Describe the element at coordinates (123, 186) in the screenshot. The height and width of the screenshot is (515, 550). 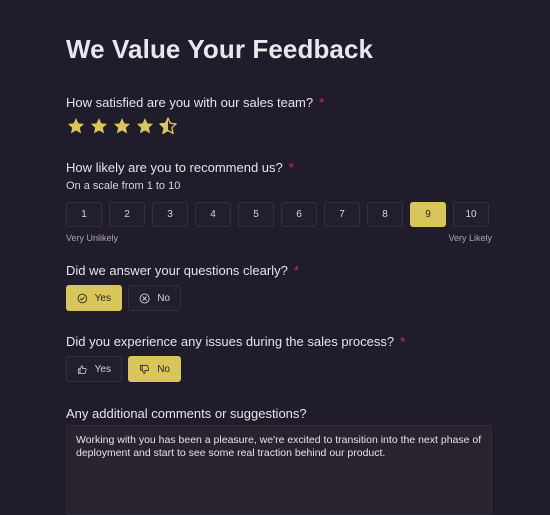
I see `scale-hint: On a scale from 1 to 10` at that location.